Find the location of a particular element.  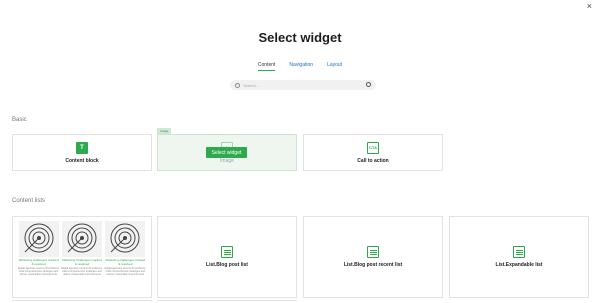

search-submit-icon is located at coordinates (368, 84).